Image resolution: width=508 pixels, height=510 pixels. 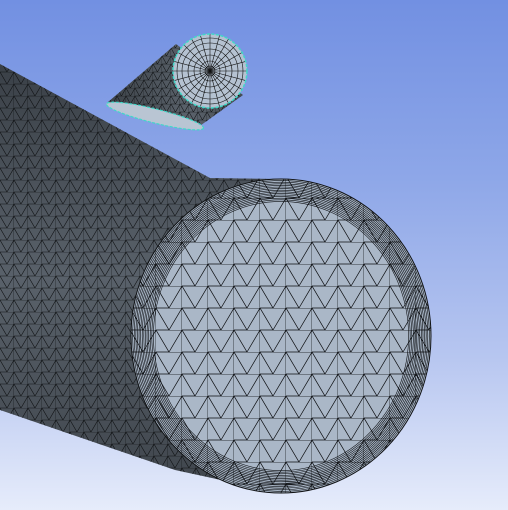 What do you see at coordinates (176, 82) in the screenshot?
I see `branch-cylinder` at bounding box center [176, 82].